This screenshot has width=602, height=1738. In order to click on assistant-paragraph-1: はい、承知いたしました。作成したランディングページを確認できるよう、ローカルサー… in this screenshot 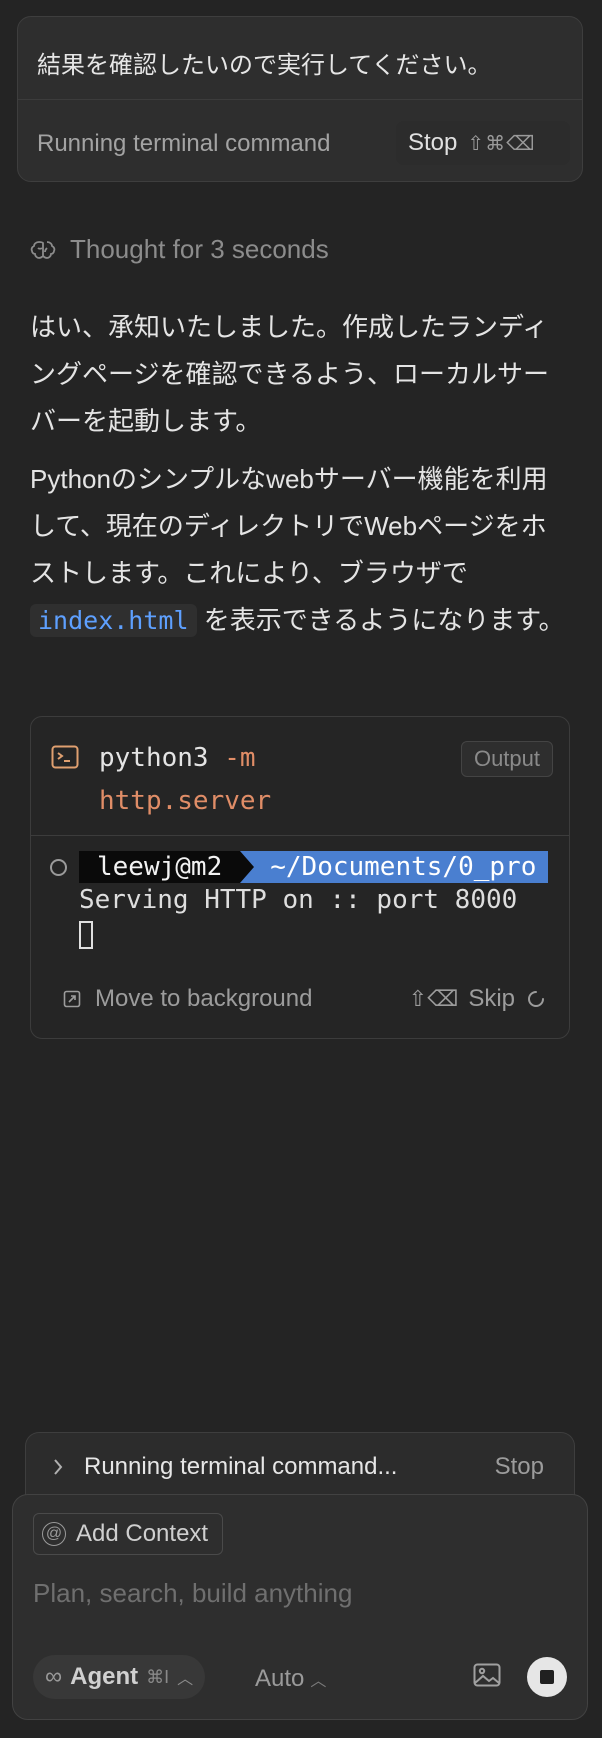, I will do `click(289, 374)`.